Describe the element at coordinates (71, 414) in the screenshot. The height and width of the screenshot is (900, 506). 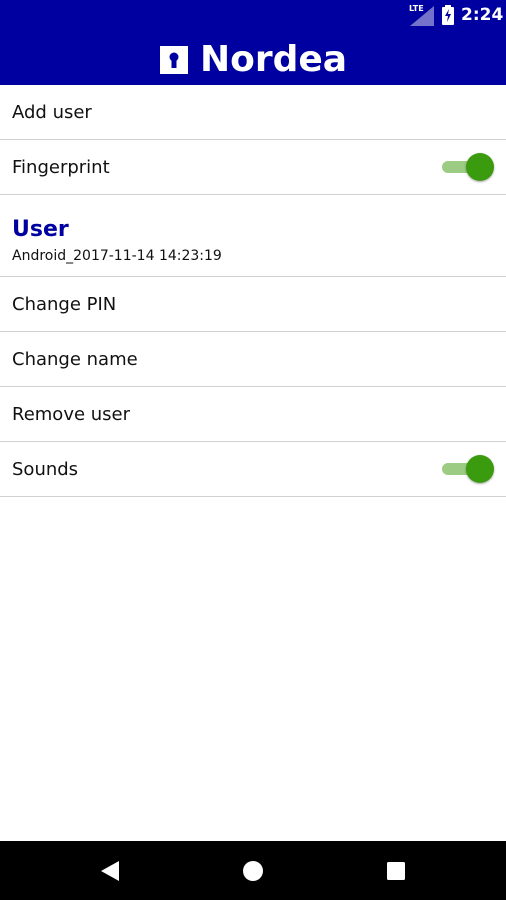
I see `remove-user-label: Remove user` at that location.